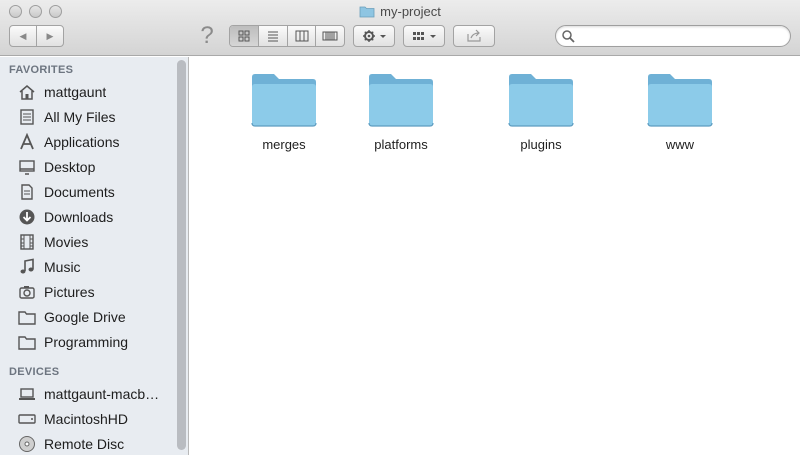  What do you see at coordinates (27, 292) in the screenshot?
I see `pictures-icon` at bounding box center [27, 292].